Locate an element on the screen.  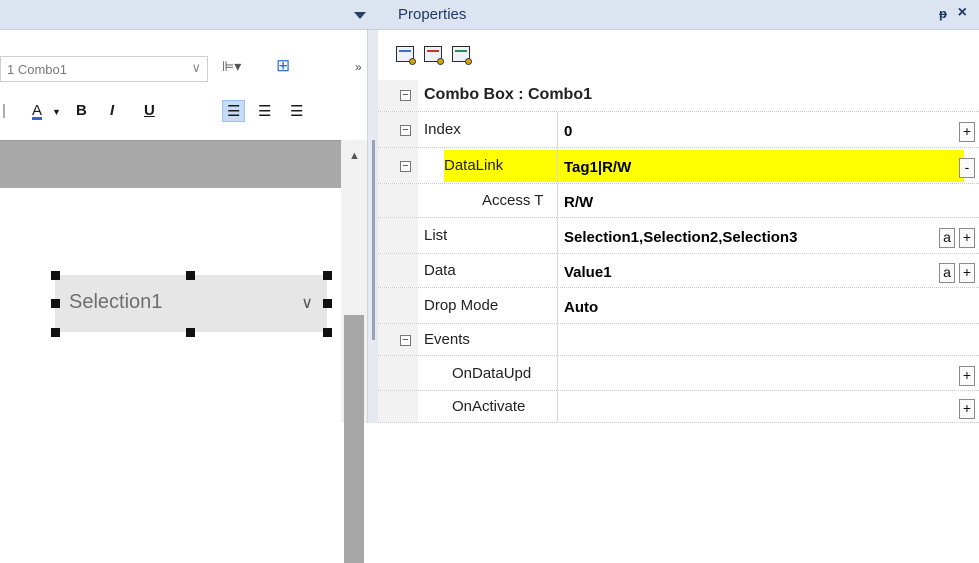
property-value: Tag1|R/W is located at coordinates (597, 167).